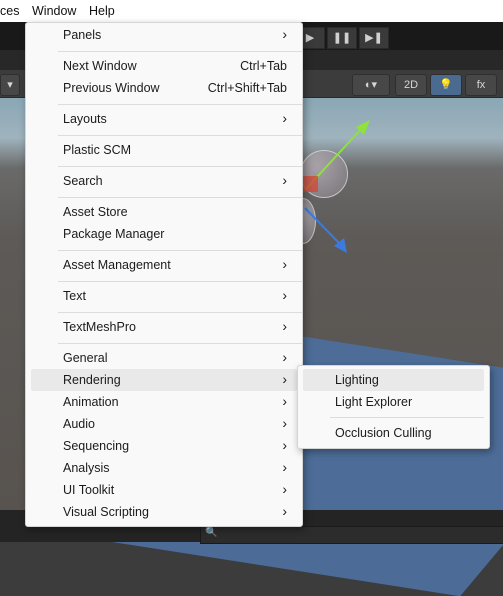 This screenshot has width=503, height=596. Describe the element at coordinates (91, 402) in the screenshot. I see `menu-item-label: Animation` at that location.